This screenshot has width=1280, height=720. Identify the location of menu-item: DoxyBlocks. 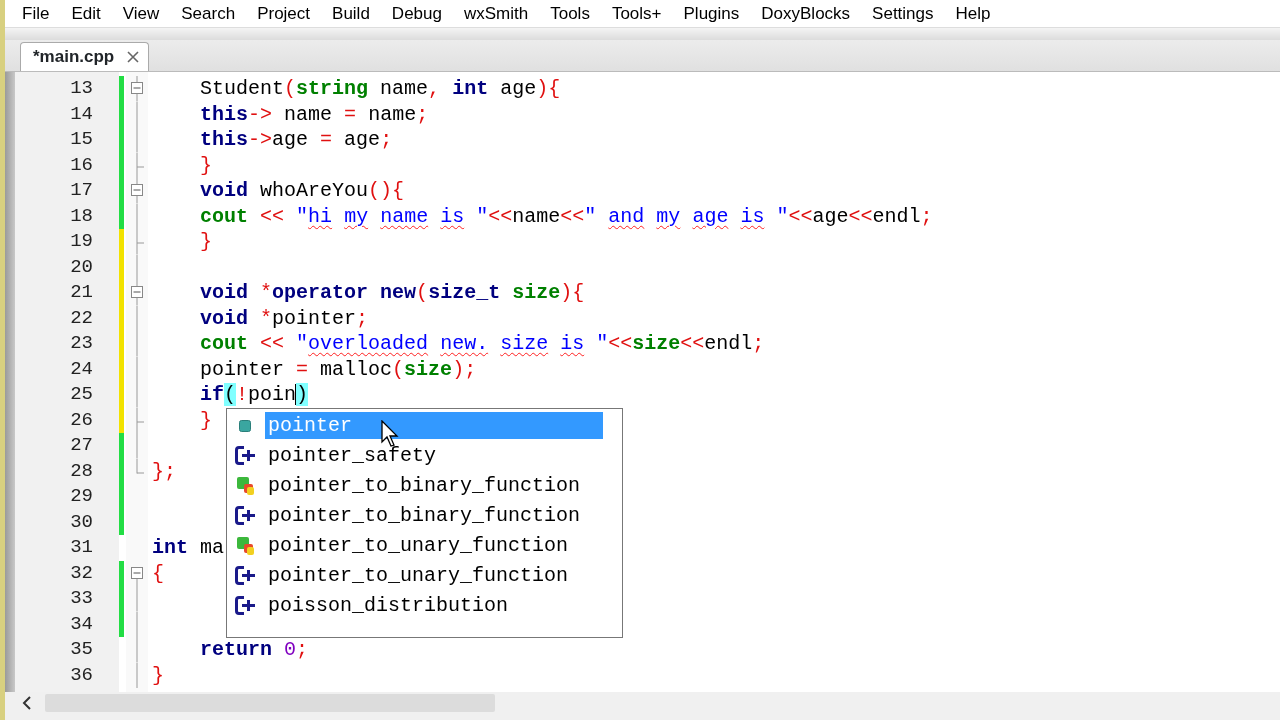
(806, 13).